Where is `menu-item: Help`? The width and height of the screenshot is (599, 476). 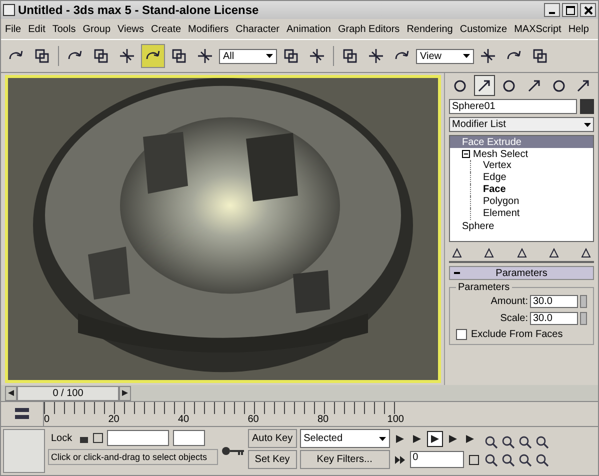 menu-item: Help is located at coordinates (578, 29).